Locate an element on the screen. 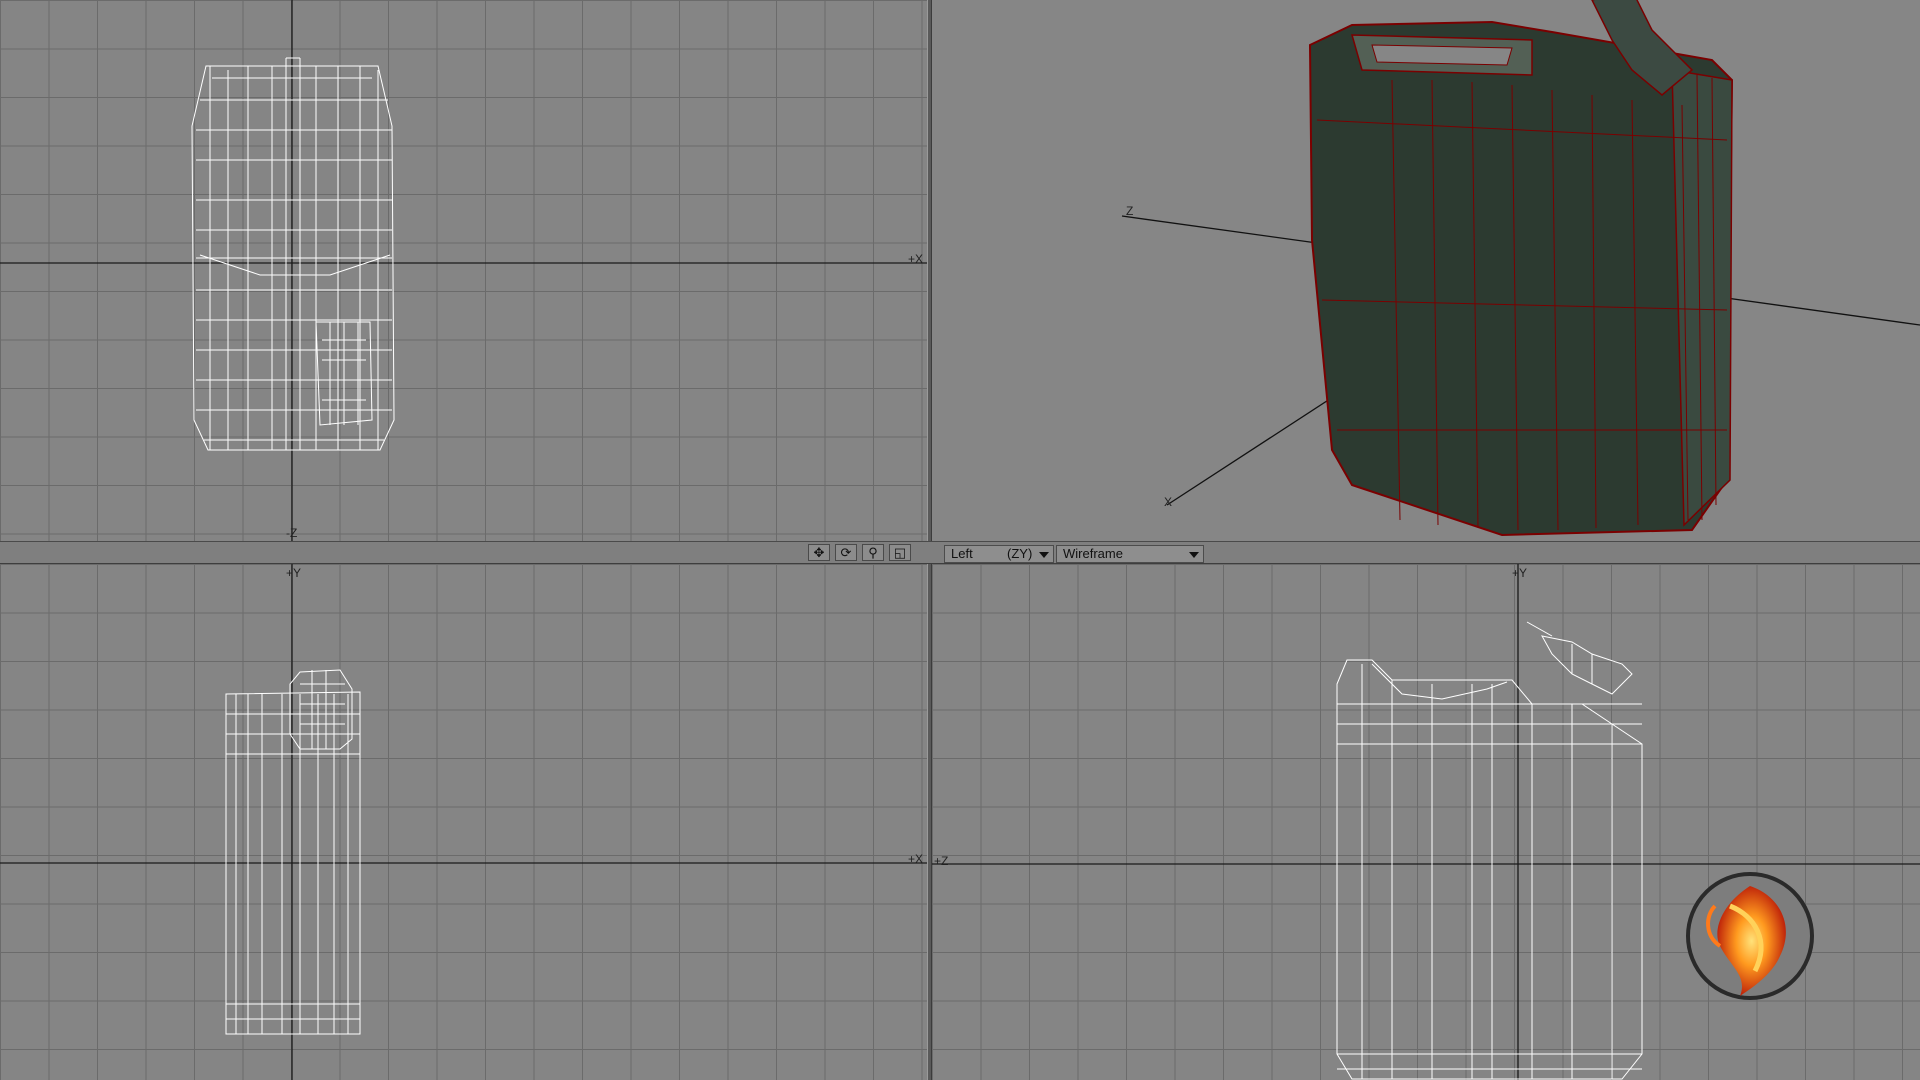 This screenshot has width=1920, height=1080. axis-label: (ZY) is located at coordinates (1020, 553).